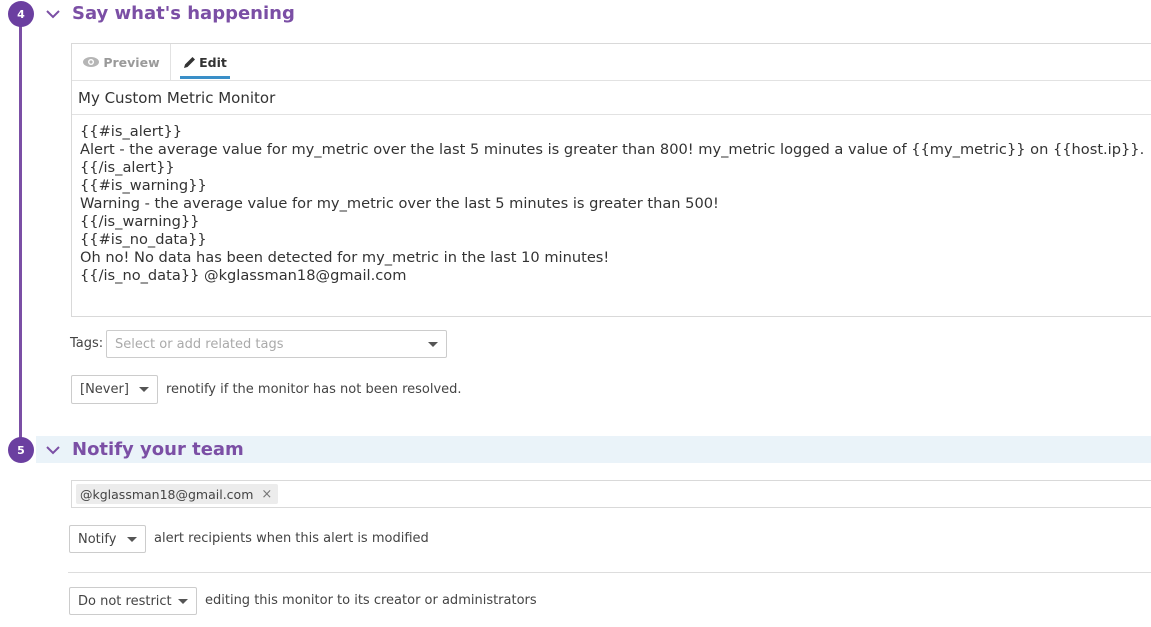  Describe the element at coordinates (131, 131) in the screenshot. I see `message-line: {{#is_alert}}` at that location.